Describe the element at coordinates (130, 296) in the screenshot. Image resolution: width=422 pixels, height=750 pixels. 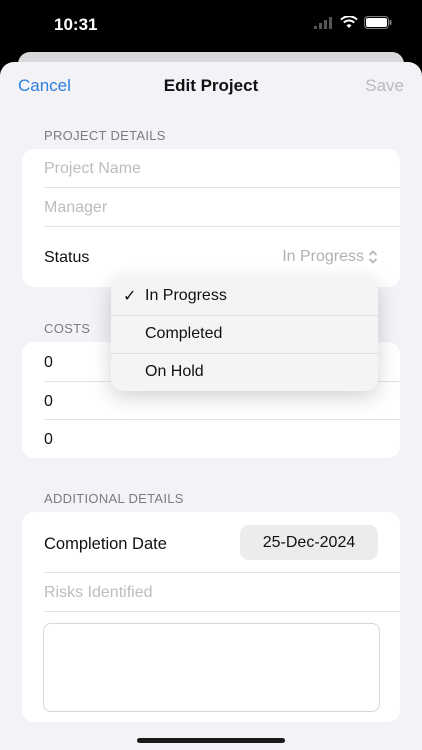
I see `checkmark-icon: ✓` at that location.